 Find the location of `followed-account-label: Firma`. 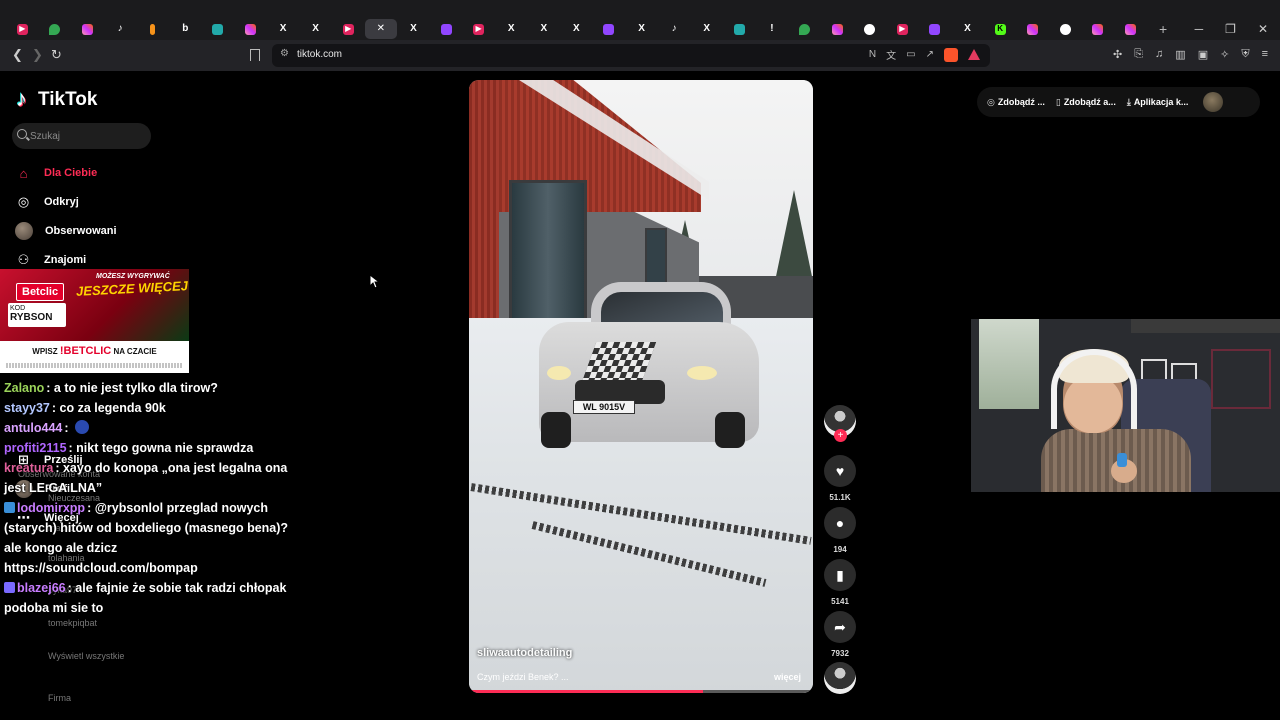

followed-account-label: Firma is located at coordinates (59, 698).